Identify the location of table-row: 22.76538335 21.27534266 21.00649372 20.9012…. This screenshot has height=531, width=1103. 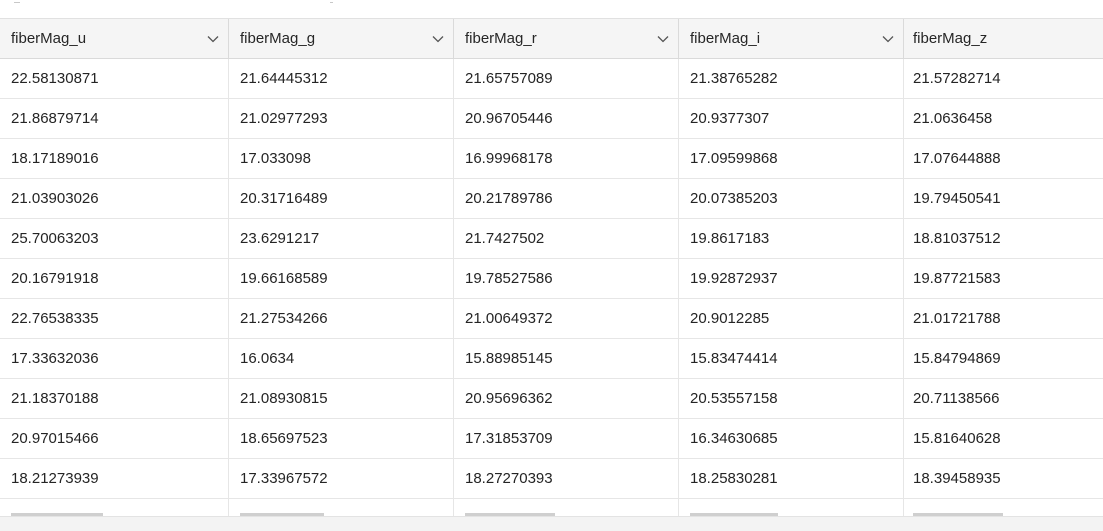
(551, 319).